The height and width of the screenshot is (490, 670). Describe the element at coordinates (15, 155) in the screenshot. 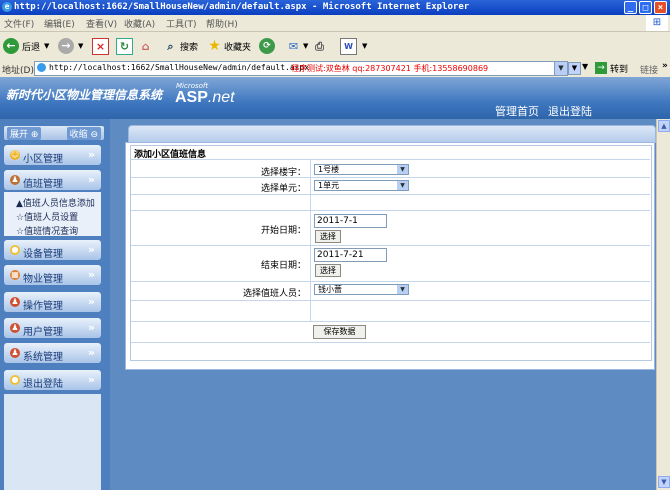

I see `smiley-icon: ☺` at that location.